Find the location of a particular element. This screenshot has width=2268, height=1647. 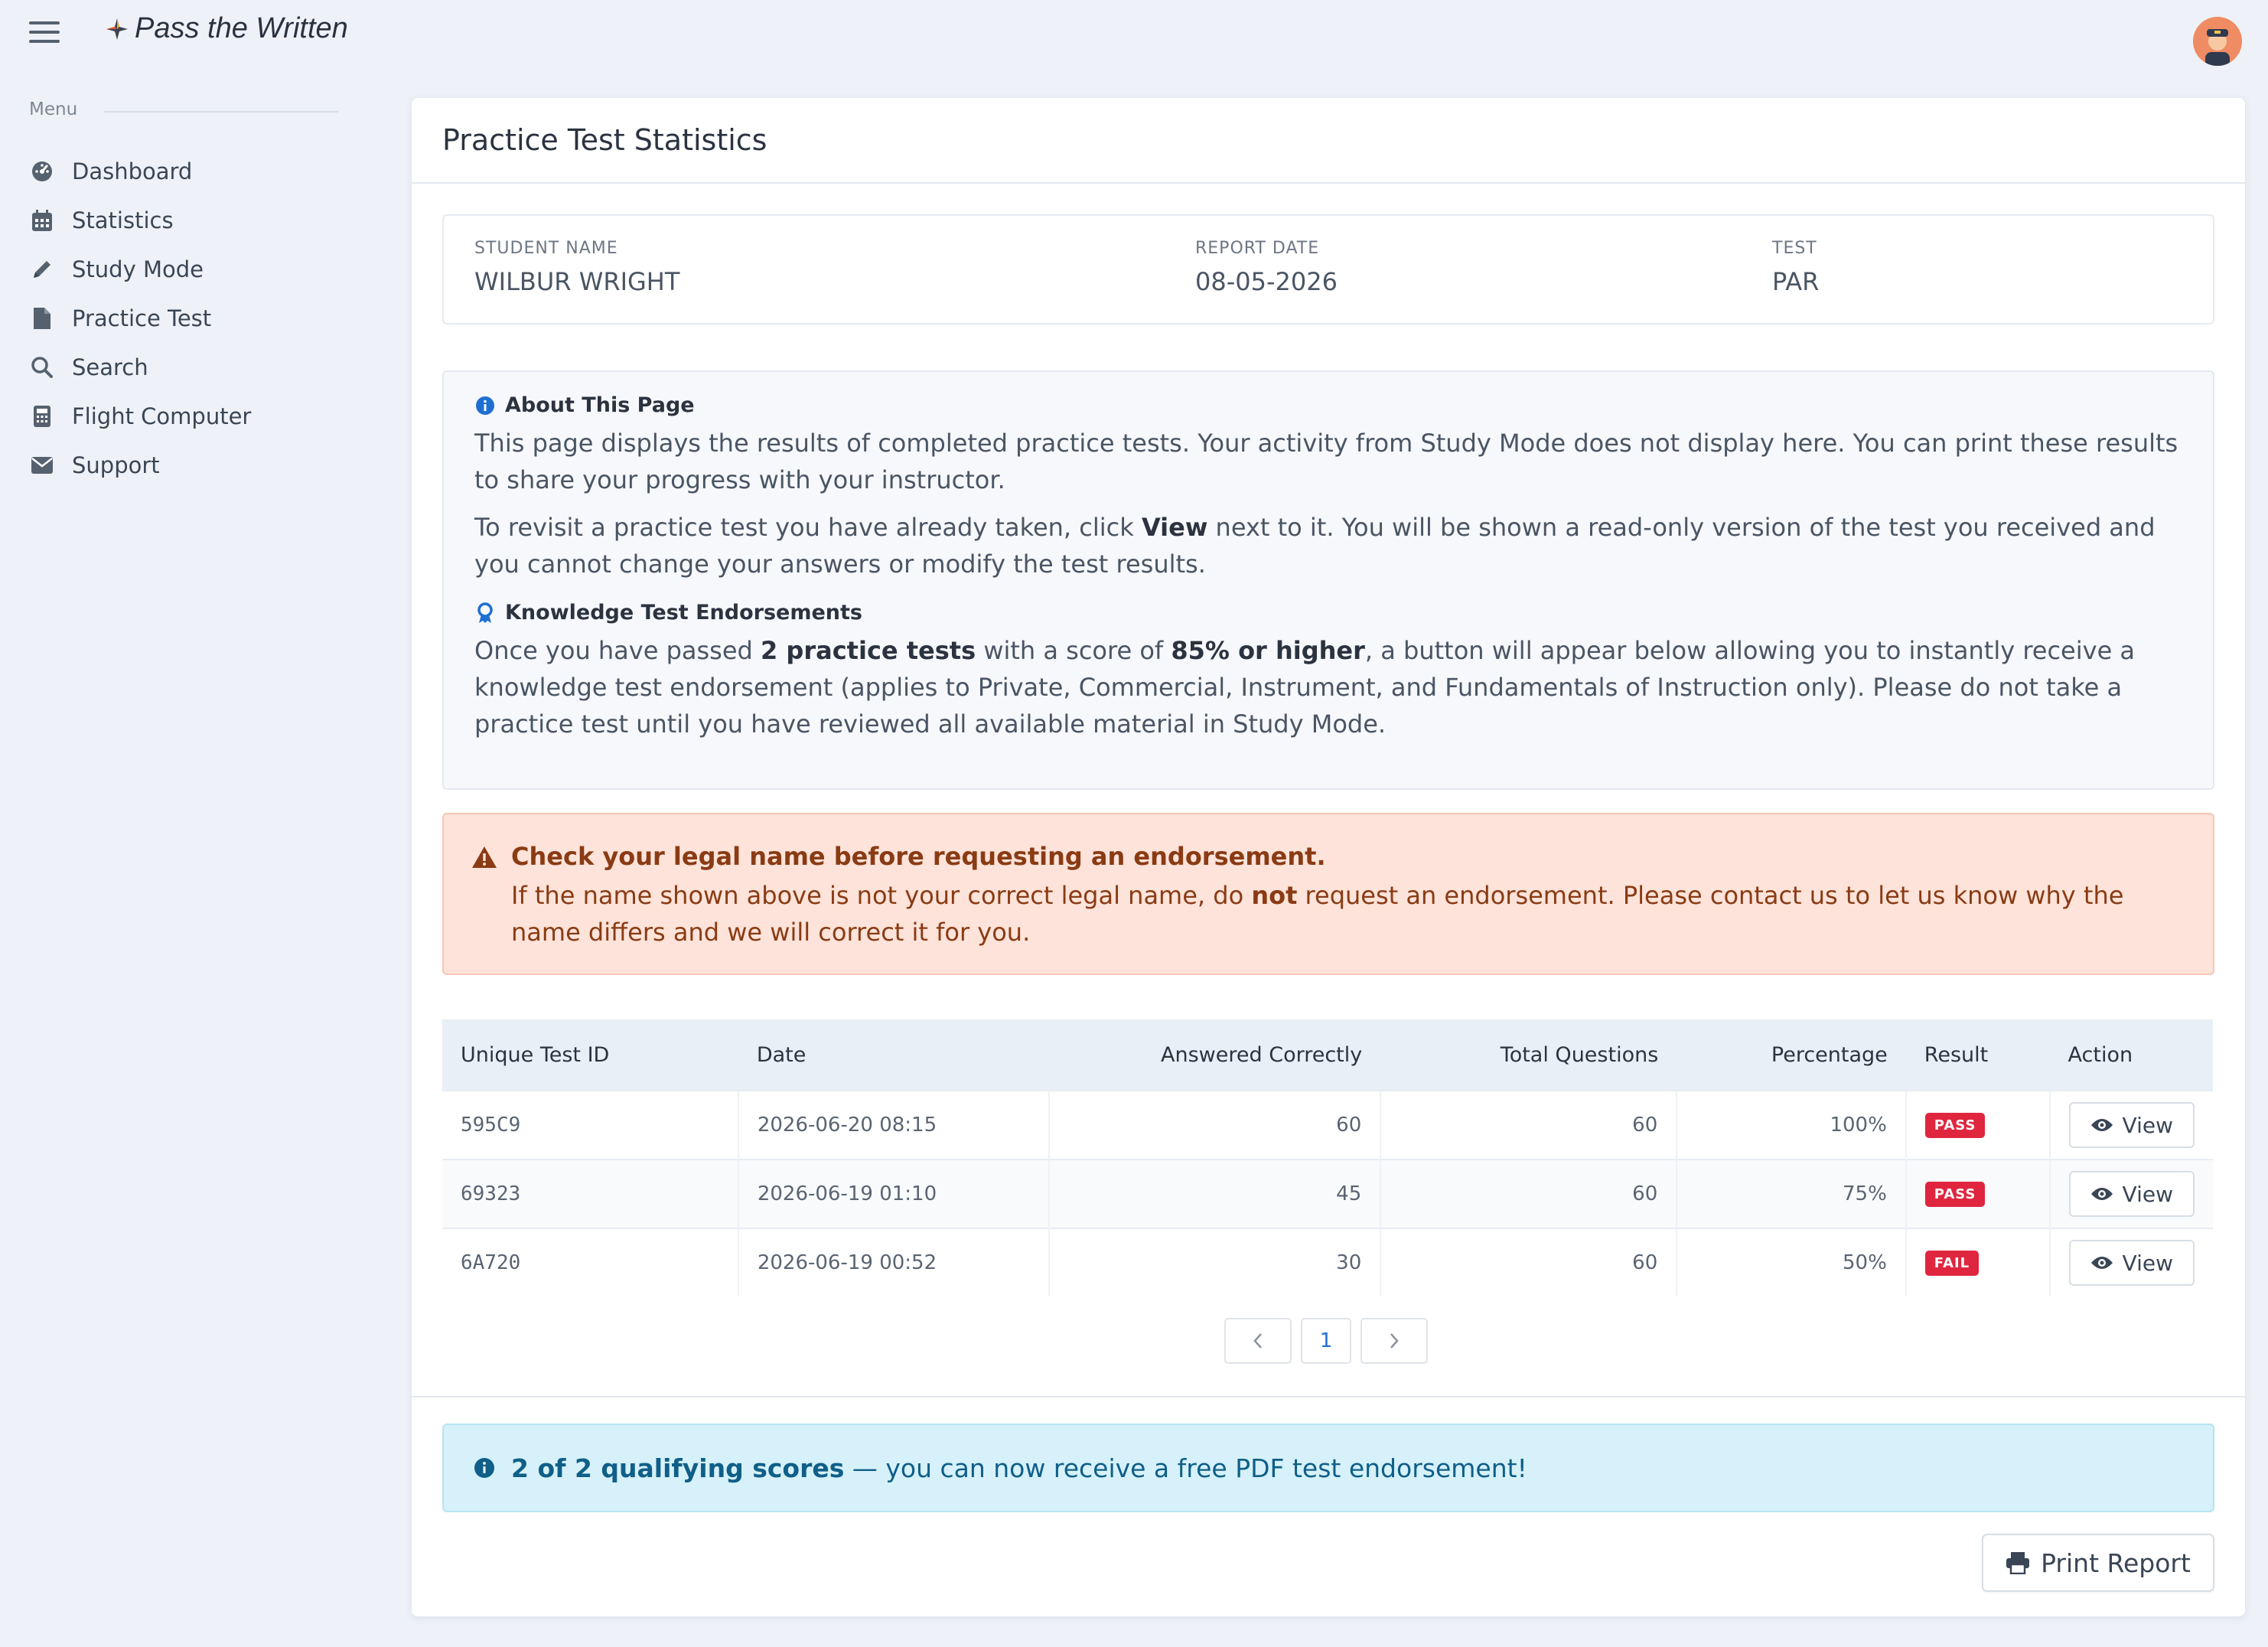

sidebar-divider is located at coordinates (221, 112).